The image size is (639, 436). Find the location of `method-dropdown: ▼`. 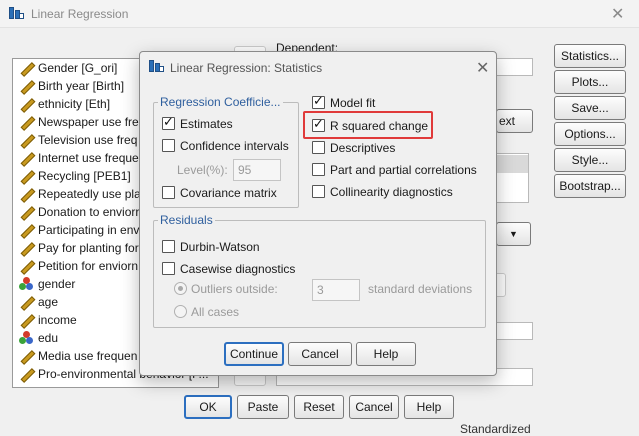

method-dropdown: ▼ is located at coordinates (513, 234).